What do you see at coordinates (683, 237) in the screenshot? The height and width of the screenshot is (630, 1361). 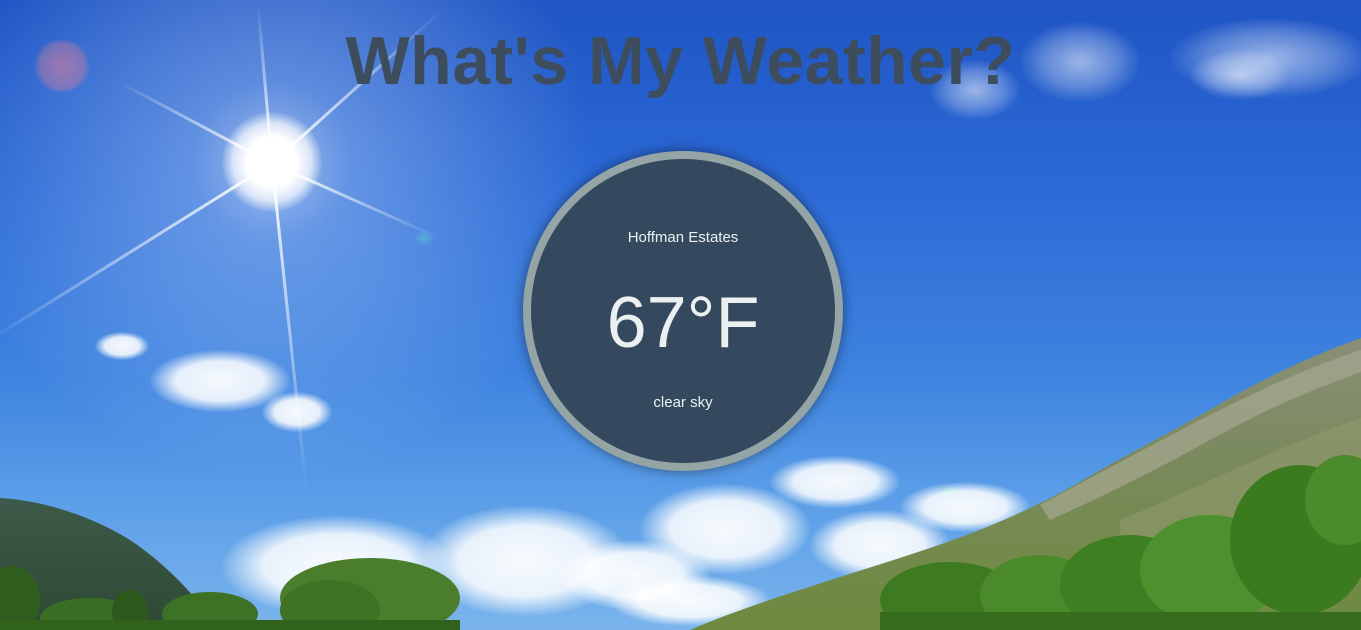 I see `city-name: Hoffman Estates` at bounding box center [683, 237].